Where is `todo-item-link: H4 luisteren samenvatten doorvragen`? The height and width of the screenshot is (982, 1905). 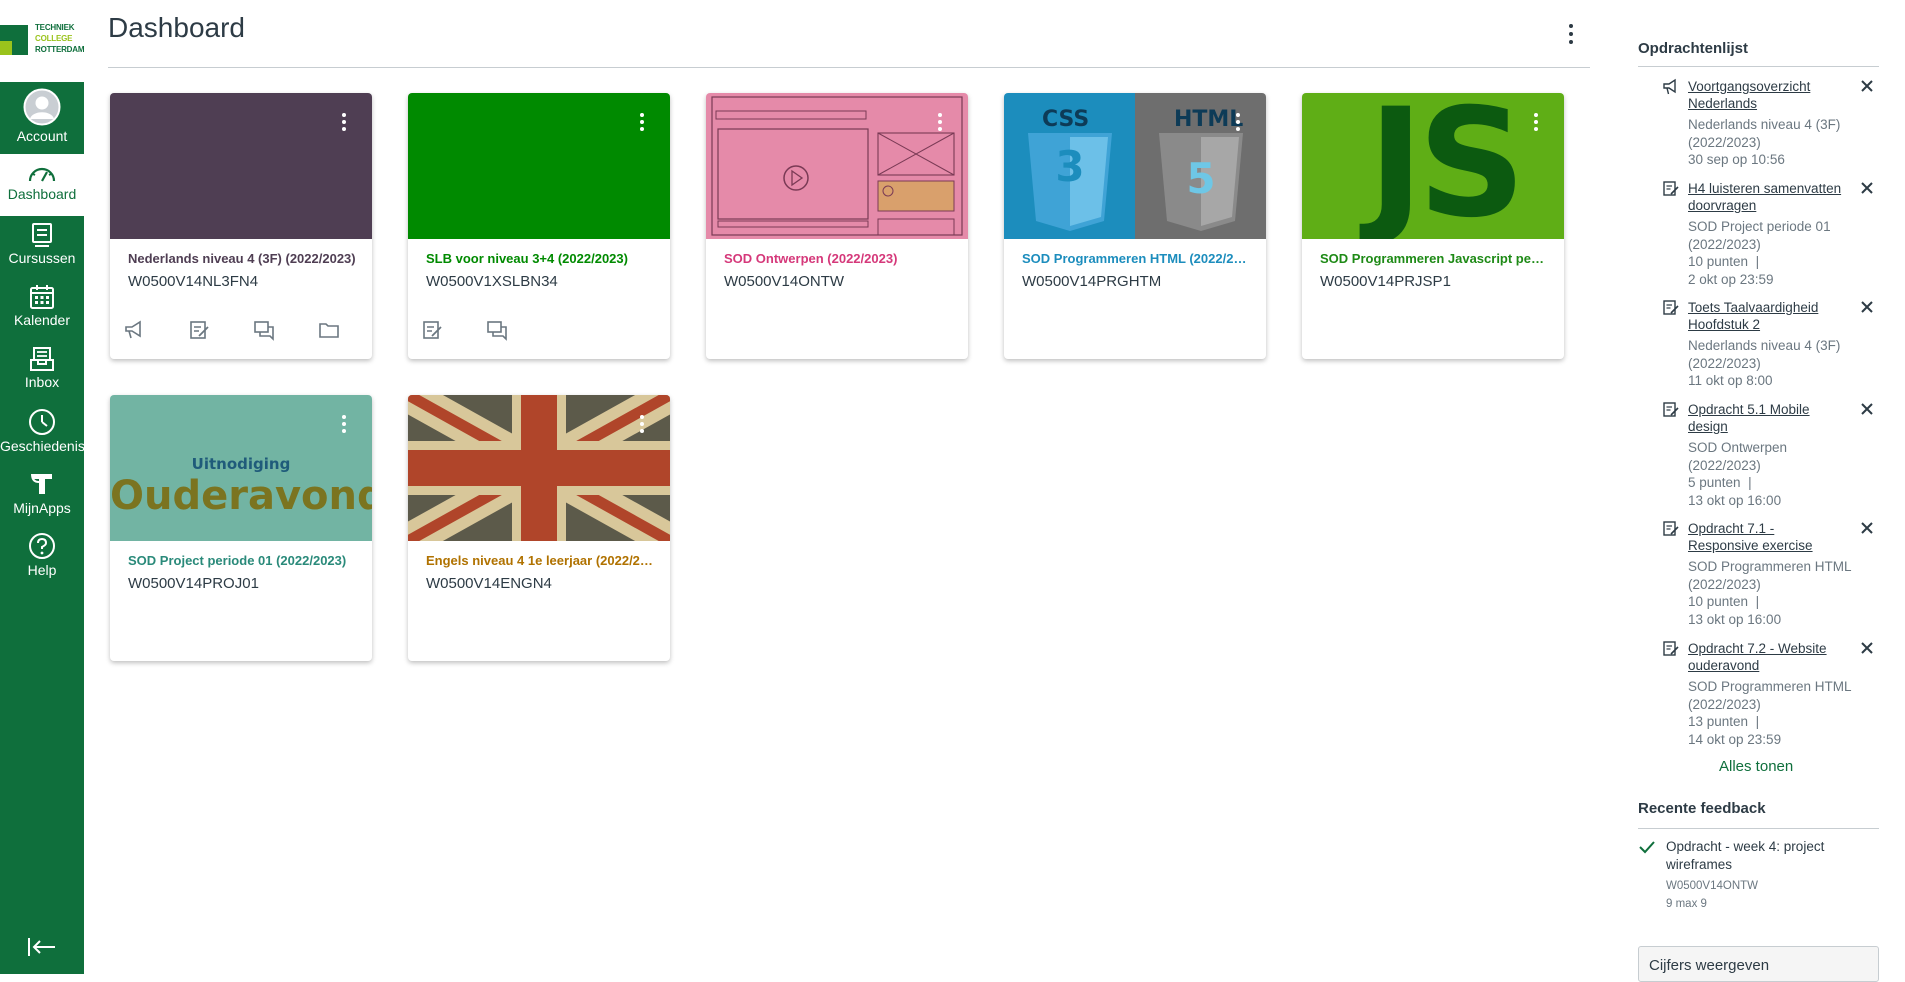 todo-item-link: H4 luisteren samenvatten doorvragen is located at coordinates (1768, 197).